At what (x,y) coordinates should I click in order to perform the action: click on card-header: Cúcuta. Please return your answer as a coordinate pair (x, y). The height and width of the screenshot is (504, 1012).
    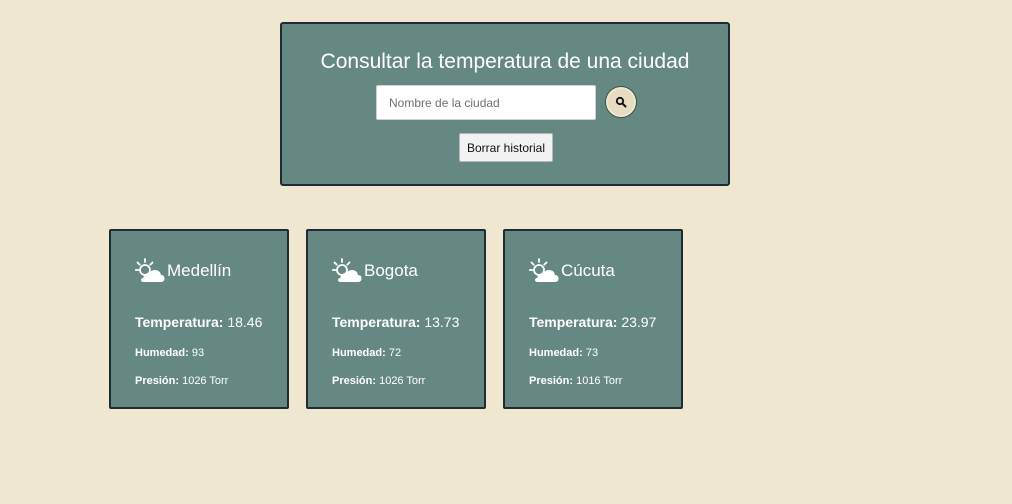
    Looking at the image, I should click on (572, 271).